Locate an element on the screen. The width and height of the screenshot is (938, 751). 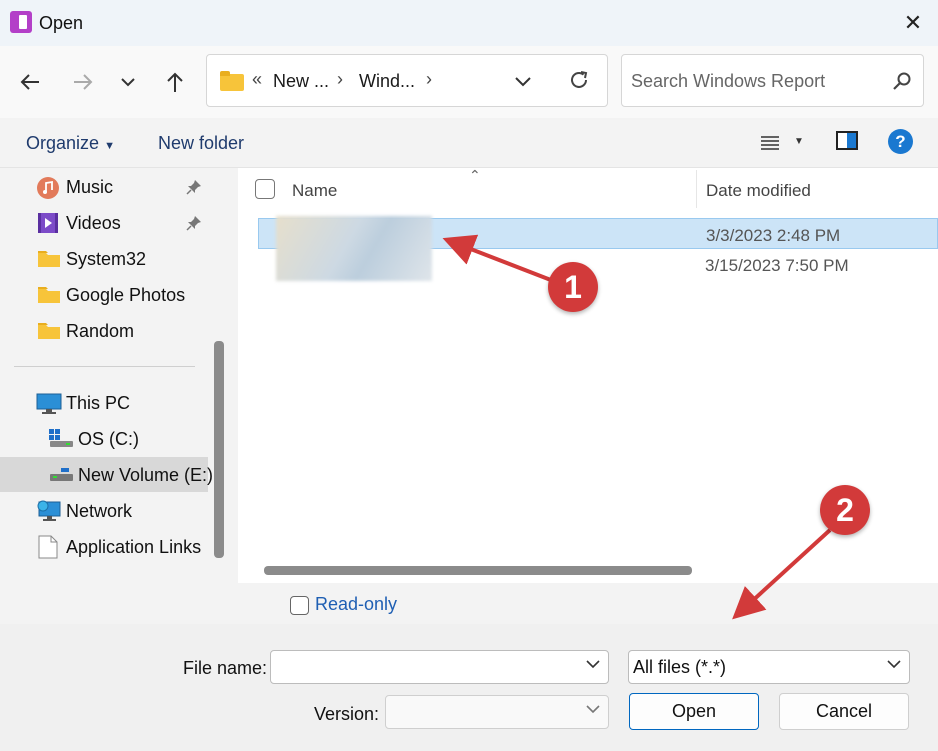
open-button: Open is located at coordinates (694, 711).